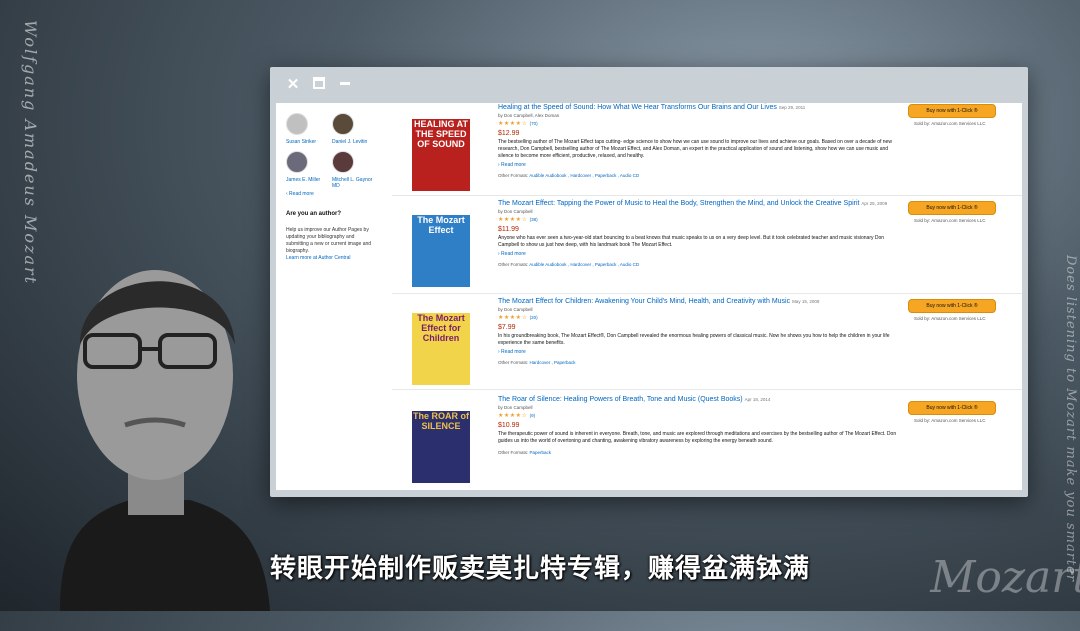 This screenshot has height=631, width=1080. I want to click on book-cover: The Mozart Effect for Children, so click(441, 342).